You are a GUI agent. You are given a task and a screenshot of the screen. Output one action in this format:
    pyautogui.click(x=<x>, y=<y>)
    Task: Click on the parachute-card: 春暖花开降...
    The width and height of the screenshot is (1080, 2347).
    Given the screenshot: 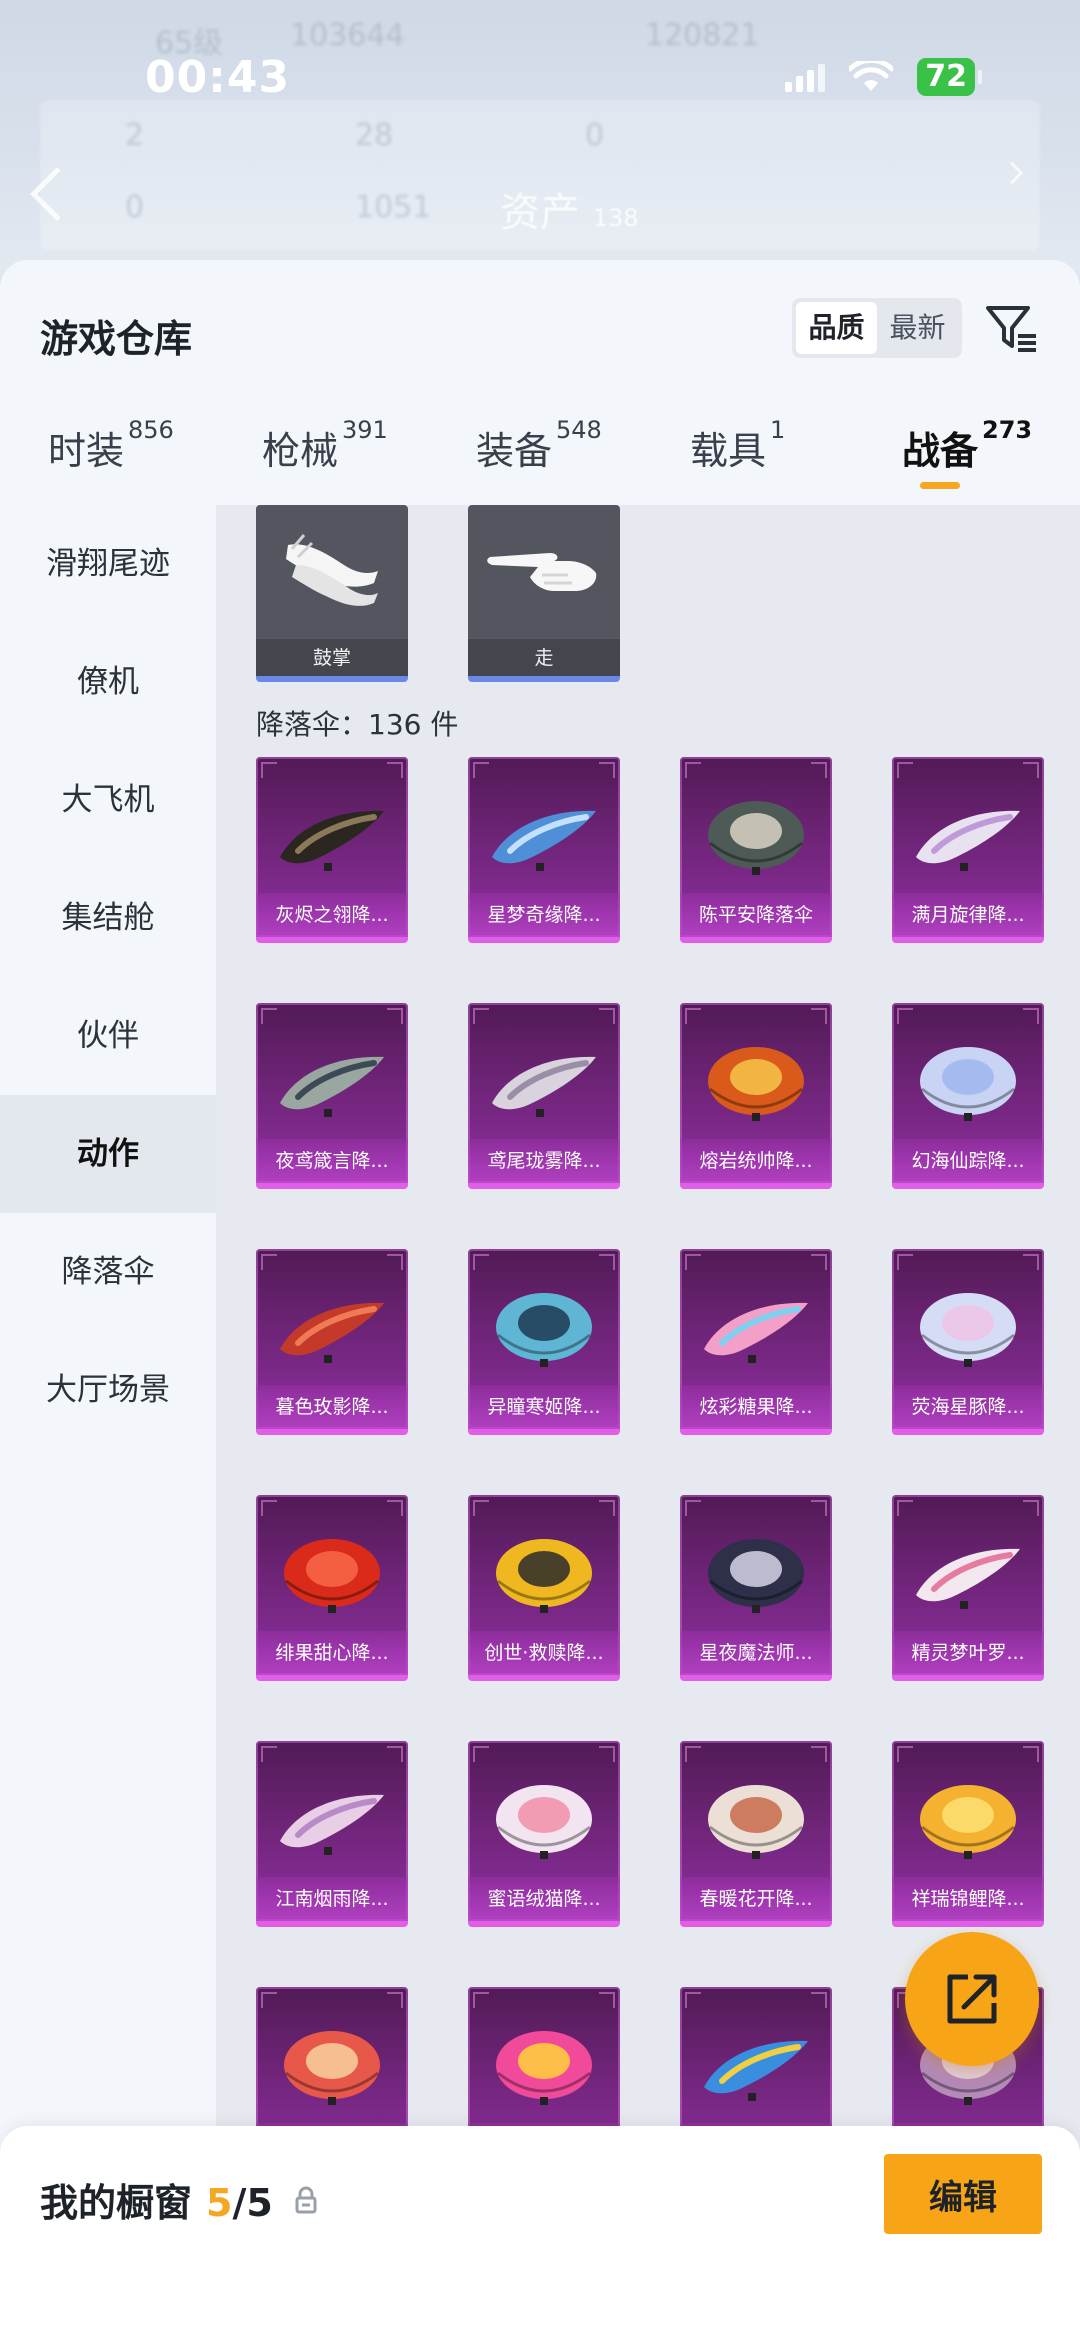 What is the action you would take?
    pyautogui.click(x=756, y=1834)
    